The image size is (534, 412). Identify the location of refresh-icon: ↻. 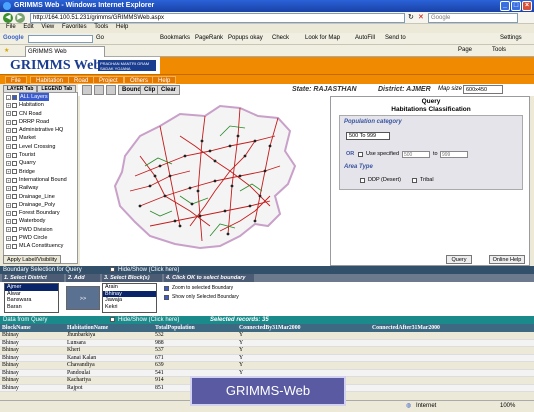
(411, 17).